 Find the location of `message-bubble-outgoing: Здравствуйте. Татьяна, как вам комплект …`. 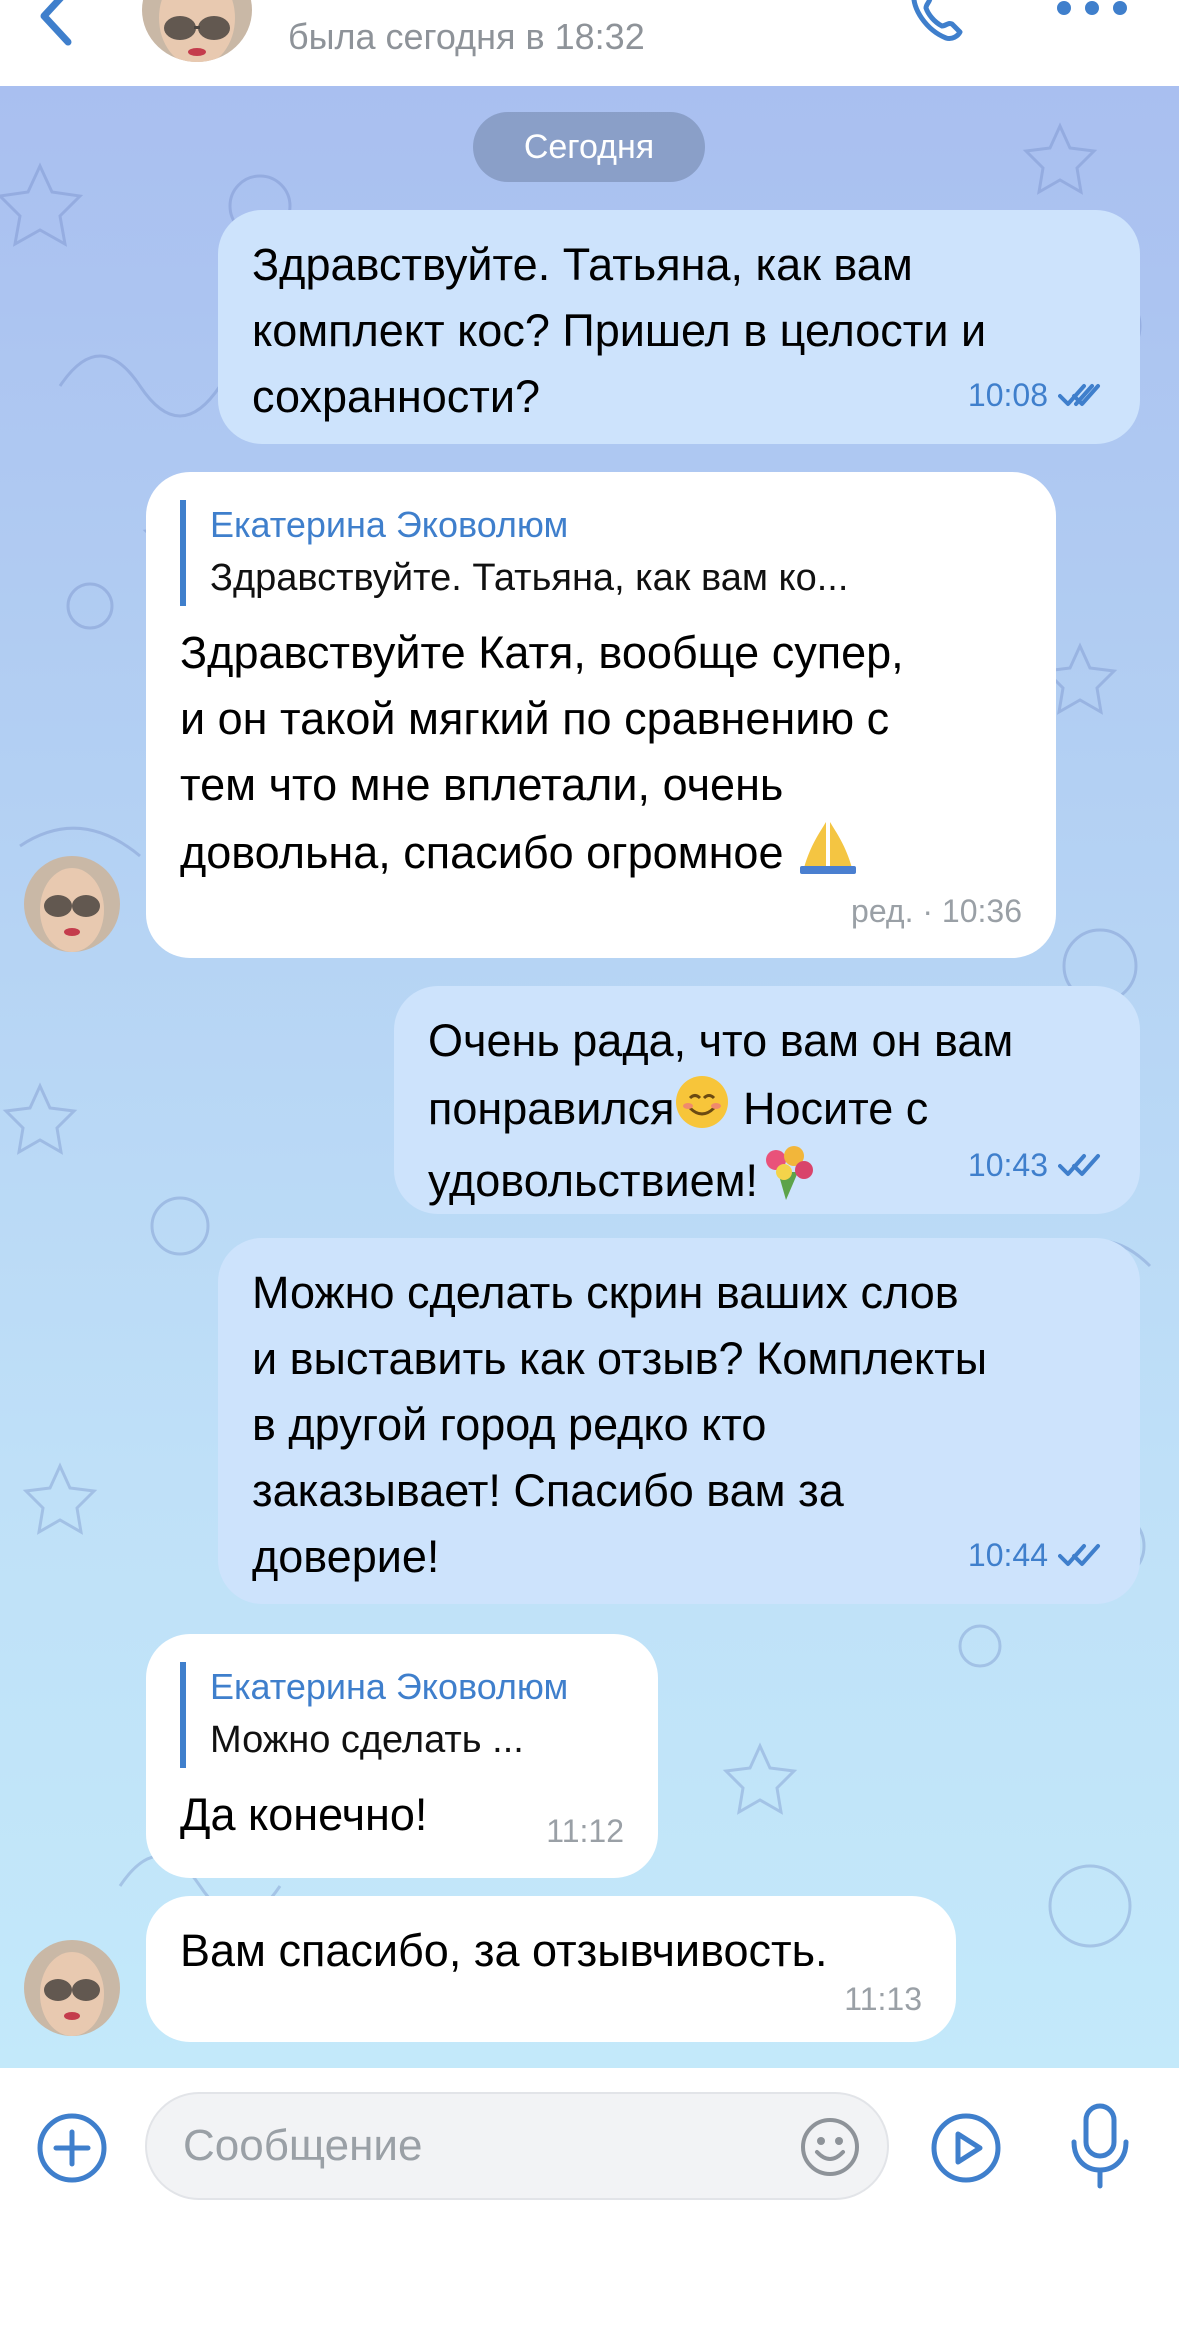

message-bubble-outgoing: Здравствуйте. Татьяна, как вам комплект … is located at coordinates (679, 327).